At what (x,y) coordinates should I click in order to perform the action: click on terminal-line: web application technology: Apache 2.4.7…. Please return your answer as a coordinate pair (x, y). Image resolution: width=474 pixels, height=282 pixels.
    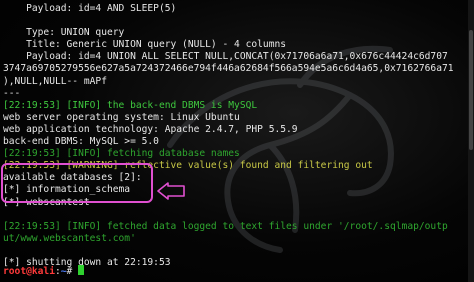
    Looking at the image, I should click on (150, 129).